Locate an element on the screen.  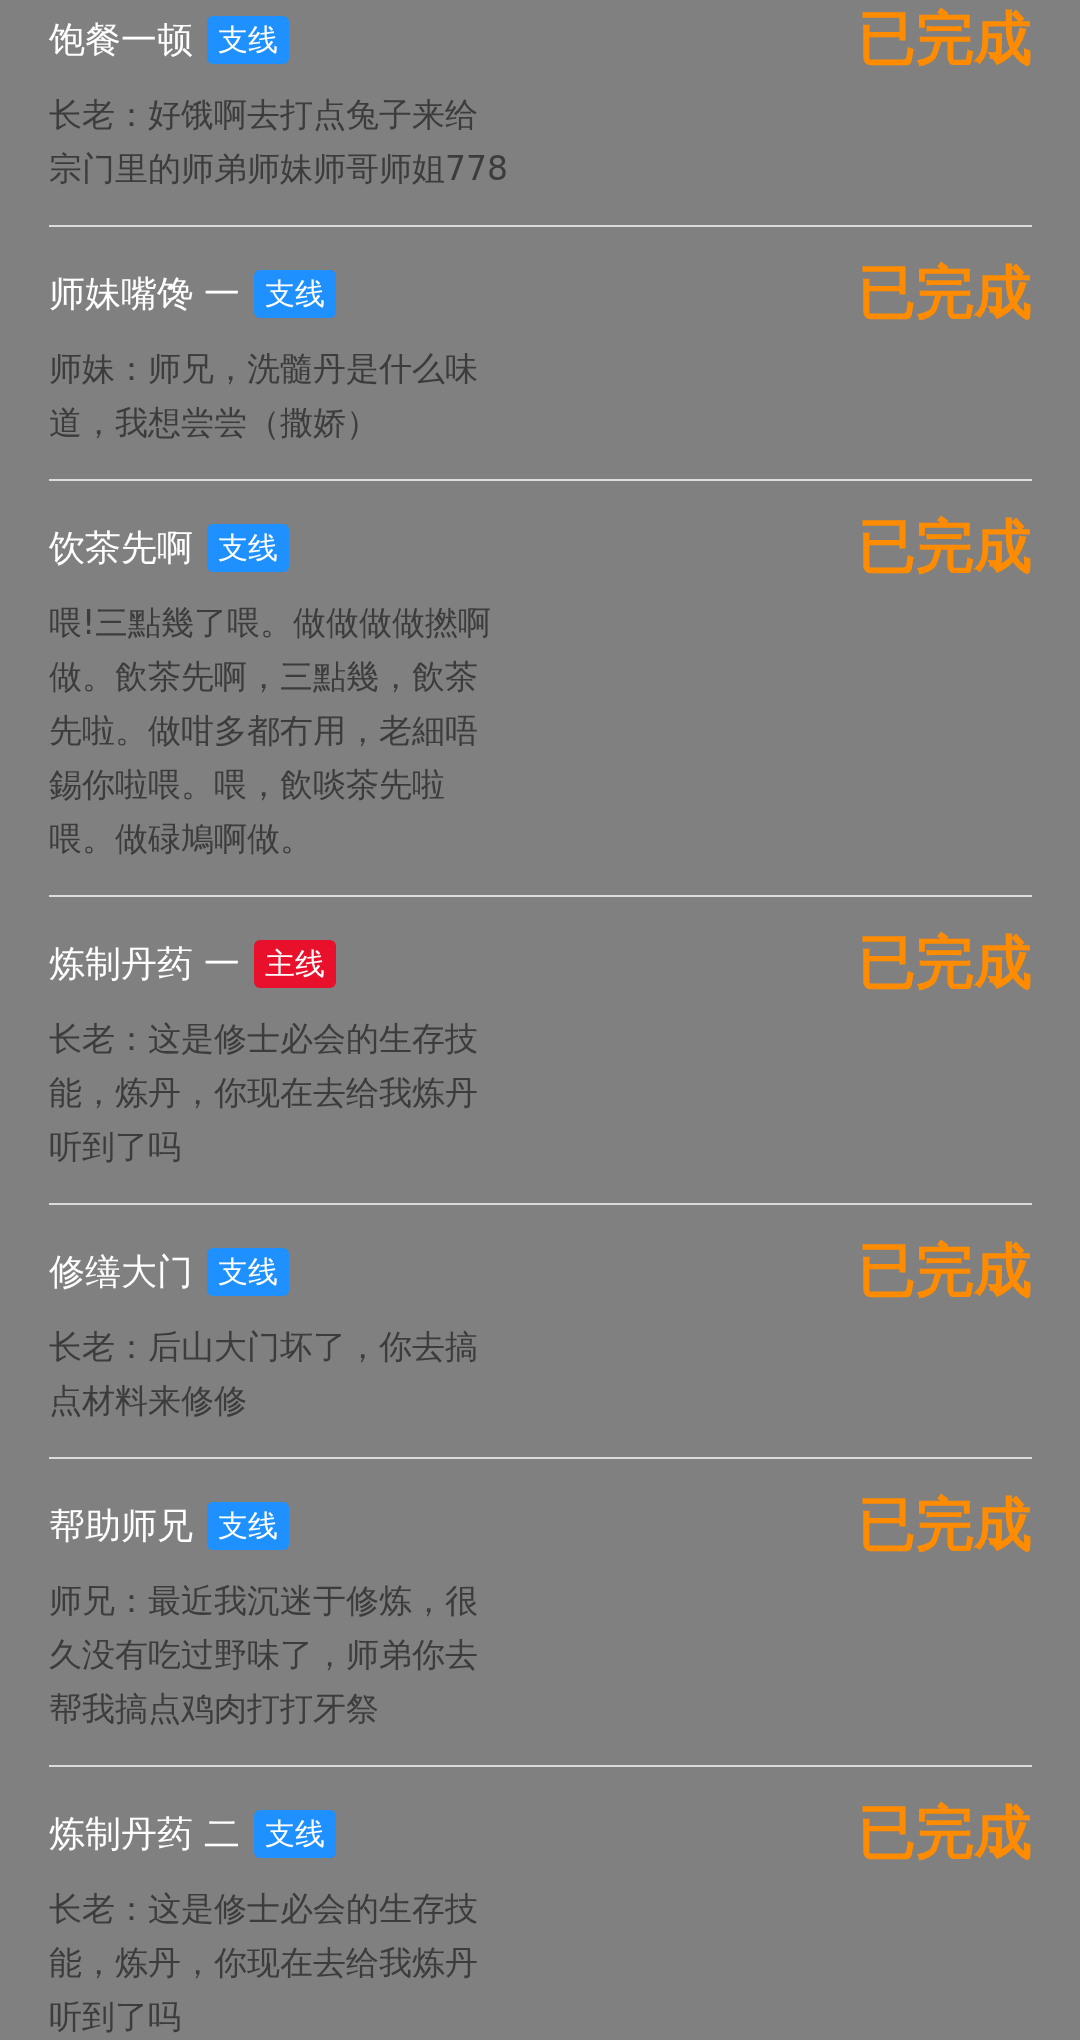
quest-title: 帮助师兄 is located at coordinates (121, 1526).